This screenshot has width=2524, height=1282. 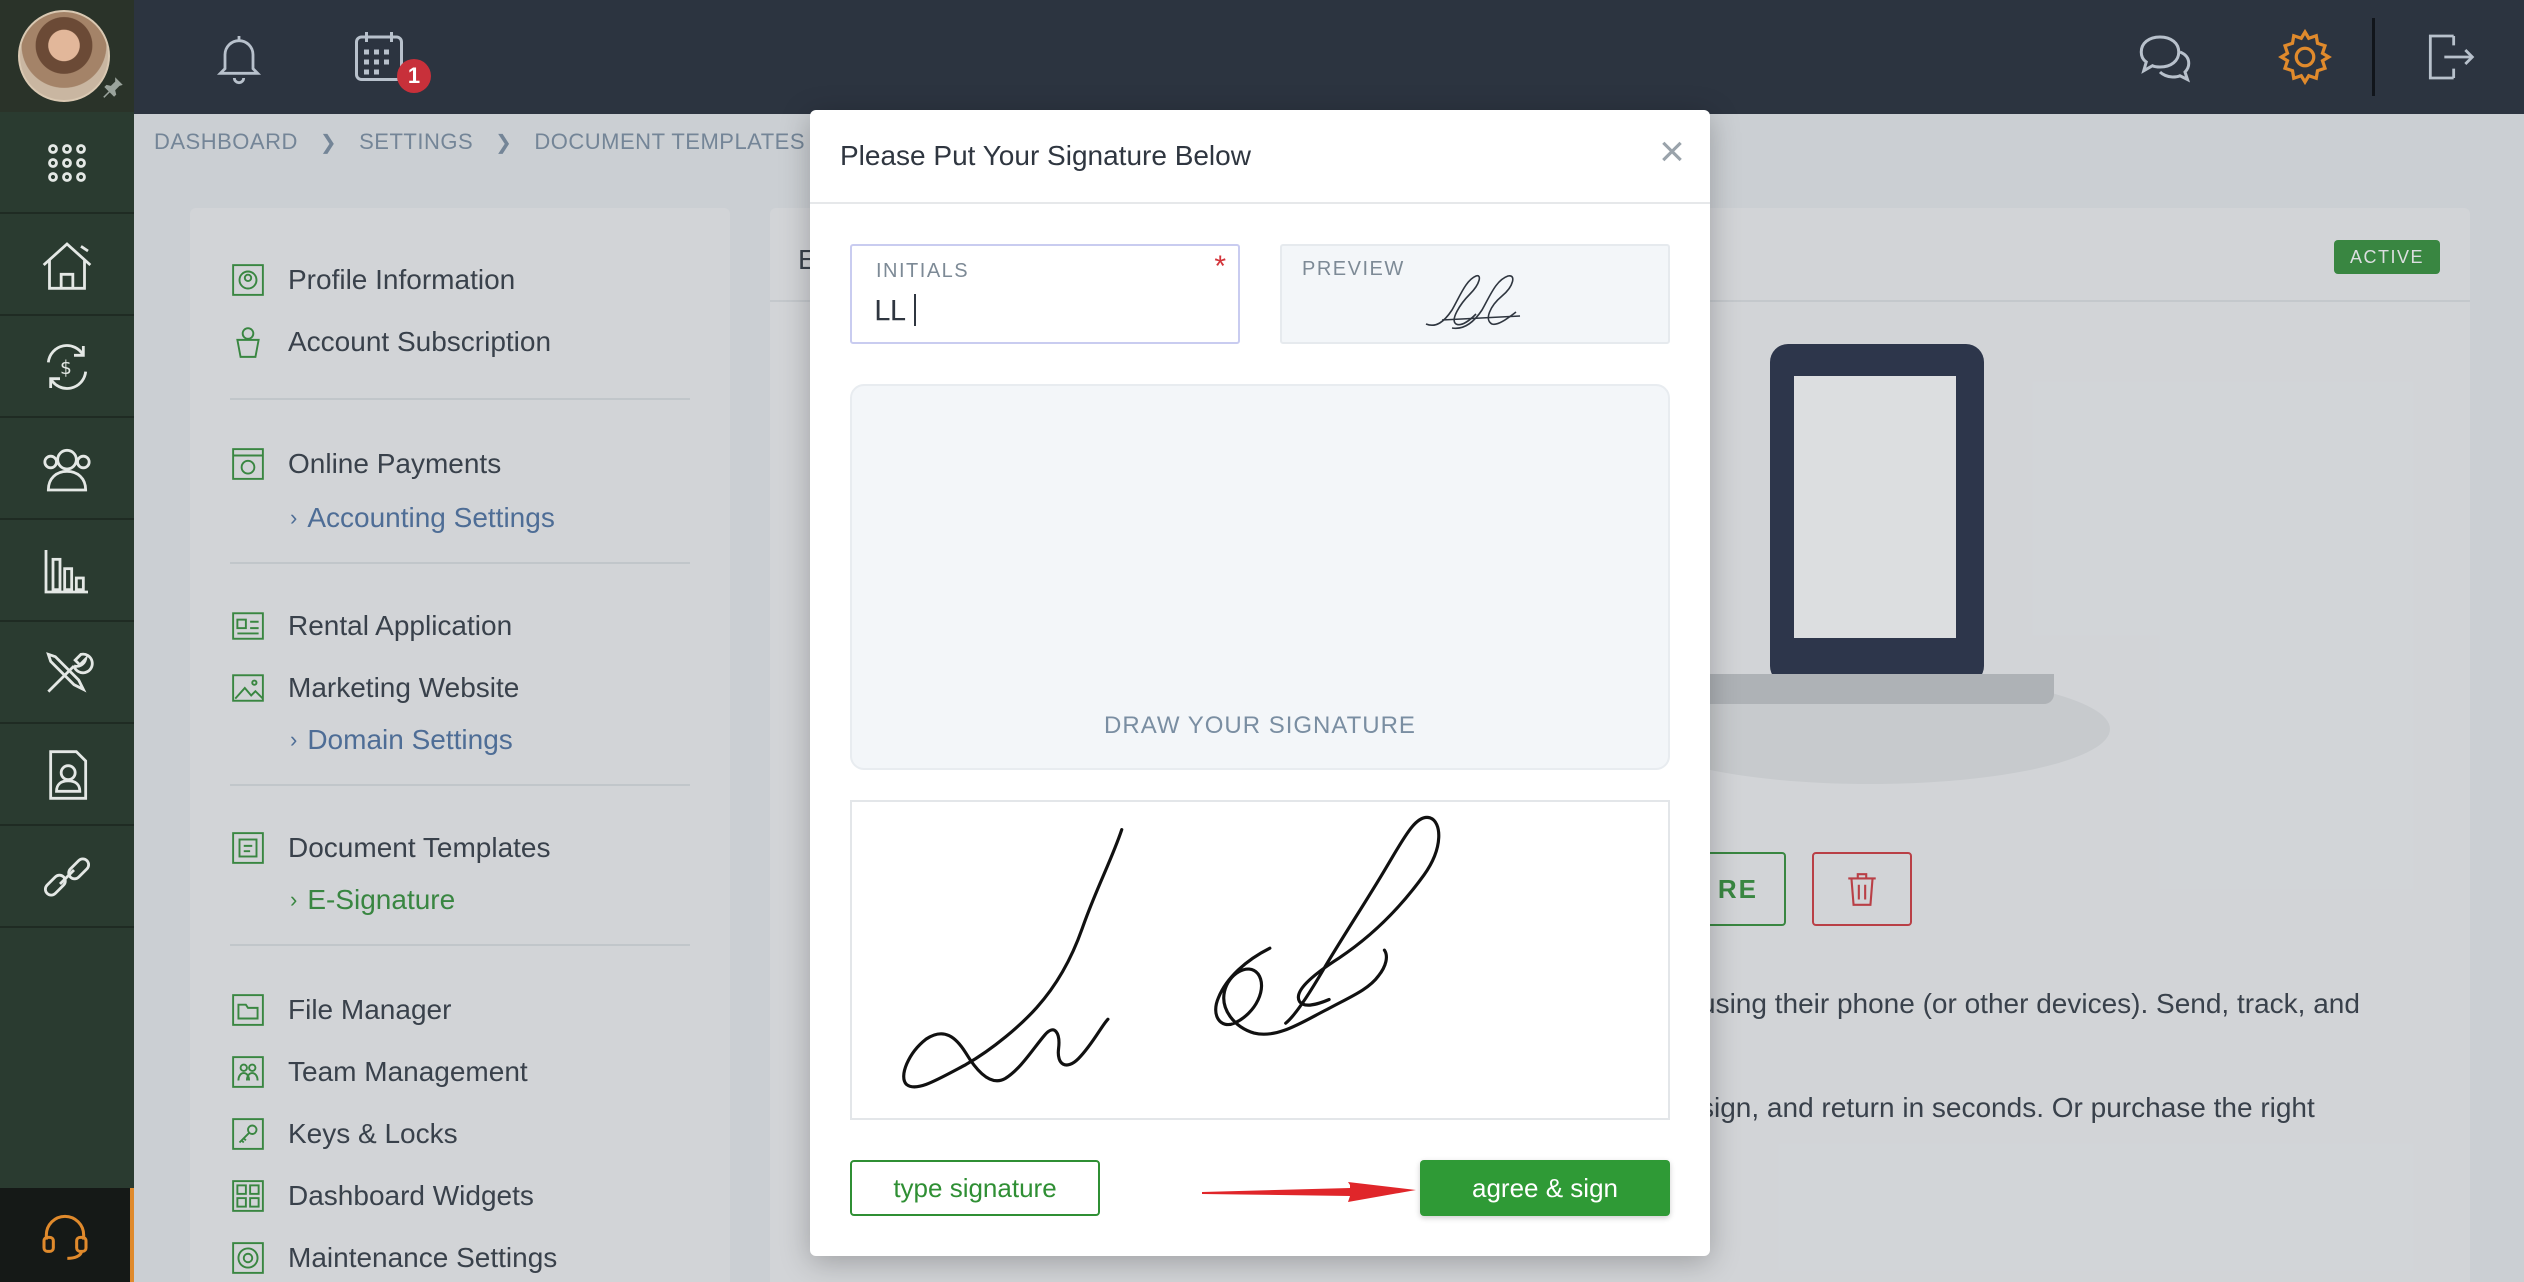 I want to click on tenant-icon, so click(x=67, y=776).